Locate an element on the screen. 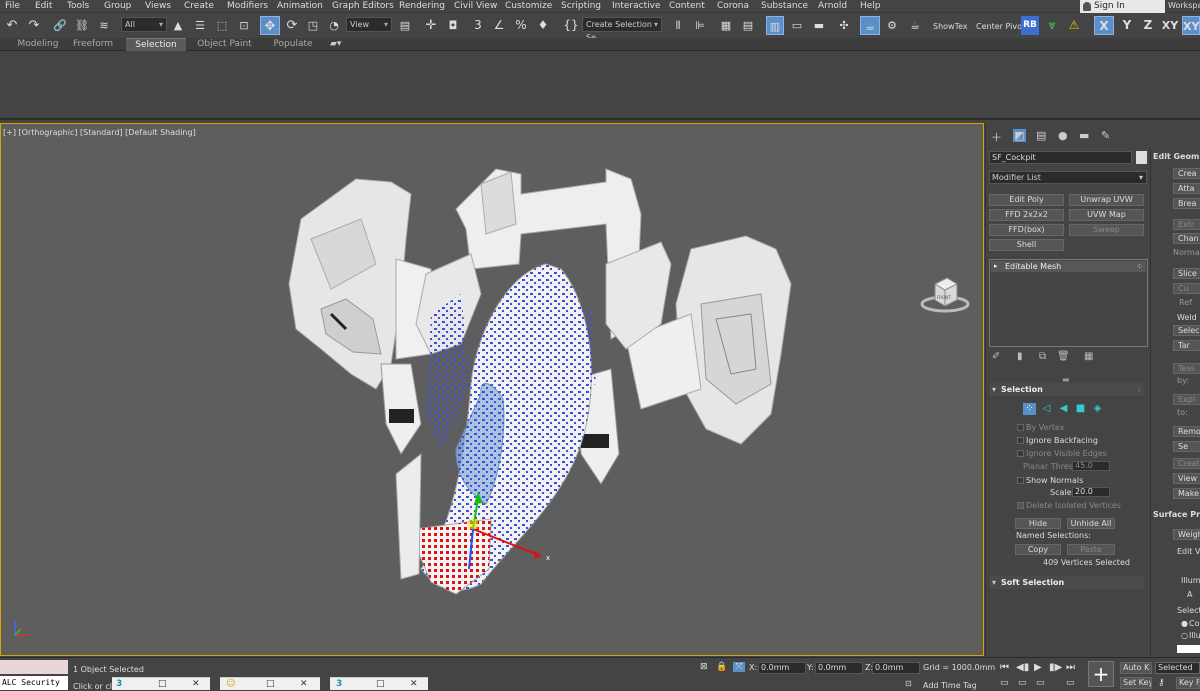 This screenshot has width=1200, height=691. frame-field-icon: ▭ is located at coordinates (1040, 683).